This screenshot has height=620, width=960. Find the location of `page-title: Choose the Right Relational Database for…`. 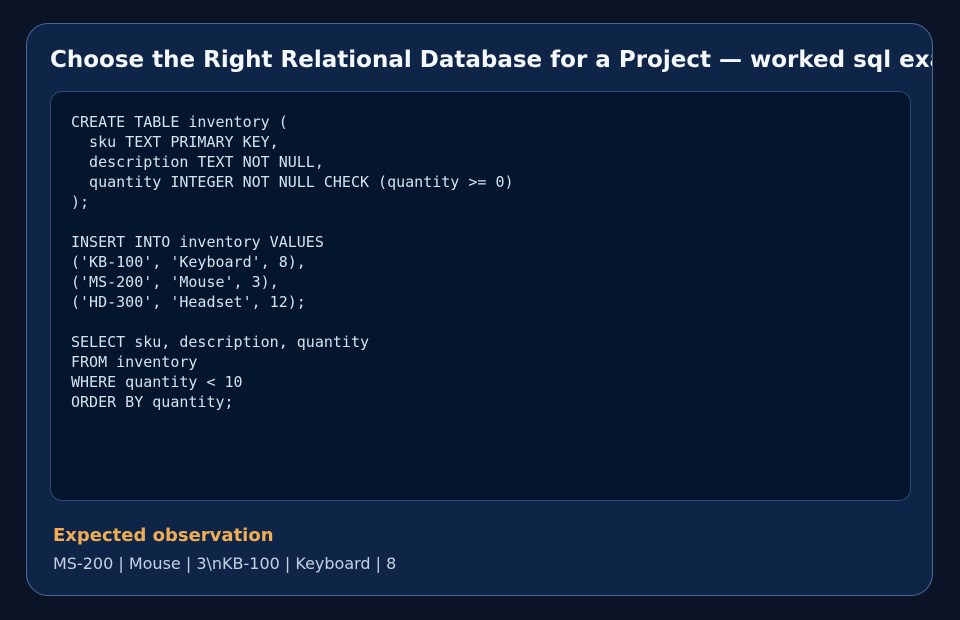

page-title: Choose the Right Relational Database for… is located at coordinates (491, 60).